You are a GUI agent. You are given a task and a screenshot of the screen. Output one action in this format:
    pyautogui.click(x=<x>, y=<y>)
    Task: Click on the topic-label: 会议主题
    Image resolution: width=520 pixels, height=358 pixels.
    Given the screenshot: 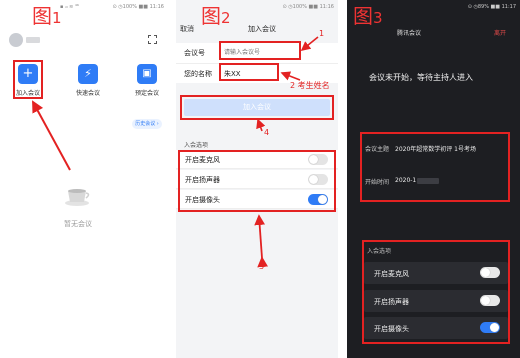 What is the action you would take?
    pyautogui.click(x=377, y=149)
    